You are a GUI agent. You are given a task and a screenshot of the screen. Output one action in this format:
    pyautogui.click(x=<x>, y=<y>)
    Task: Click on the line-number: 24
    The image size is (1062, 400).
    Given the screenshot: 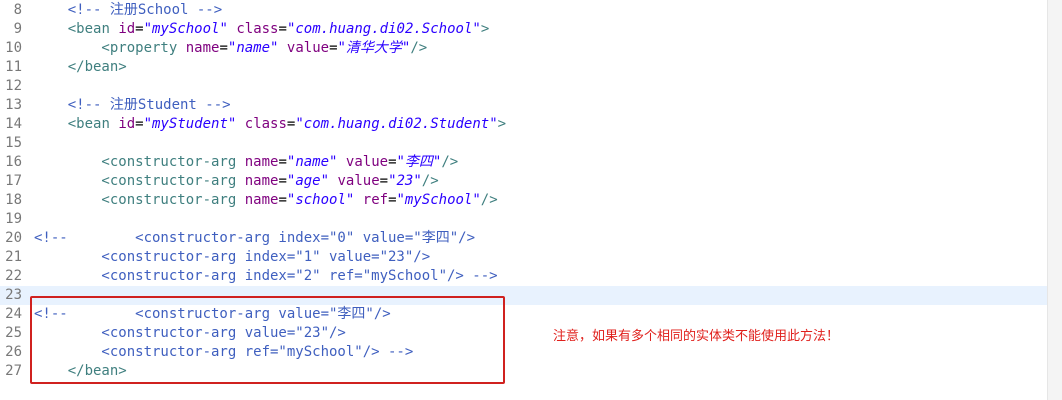 What is the action you would take?
    pyautogui.click(x=13, y=314)
    